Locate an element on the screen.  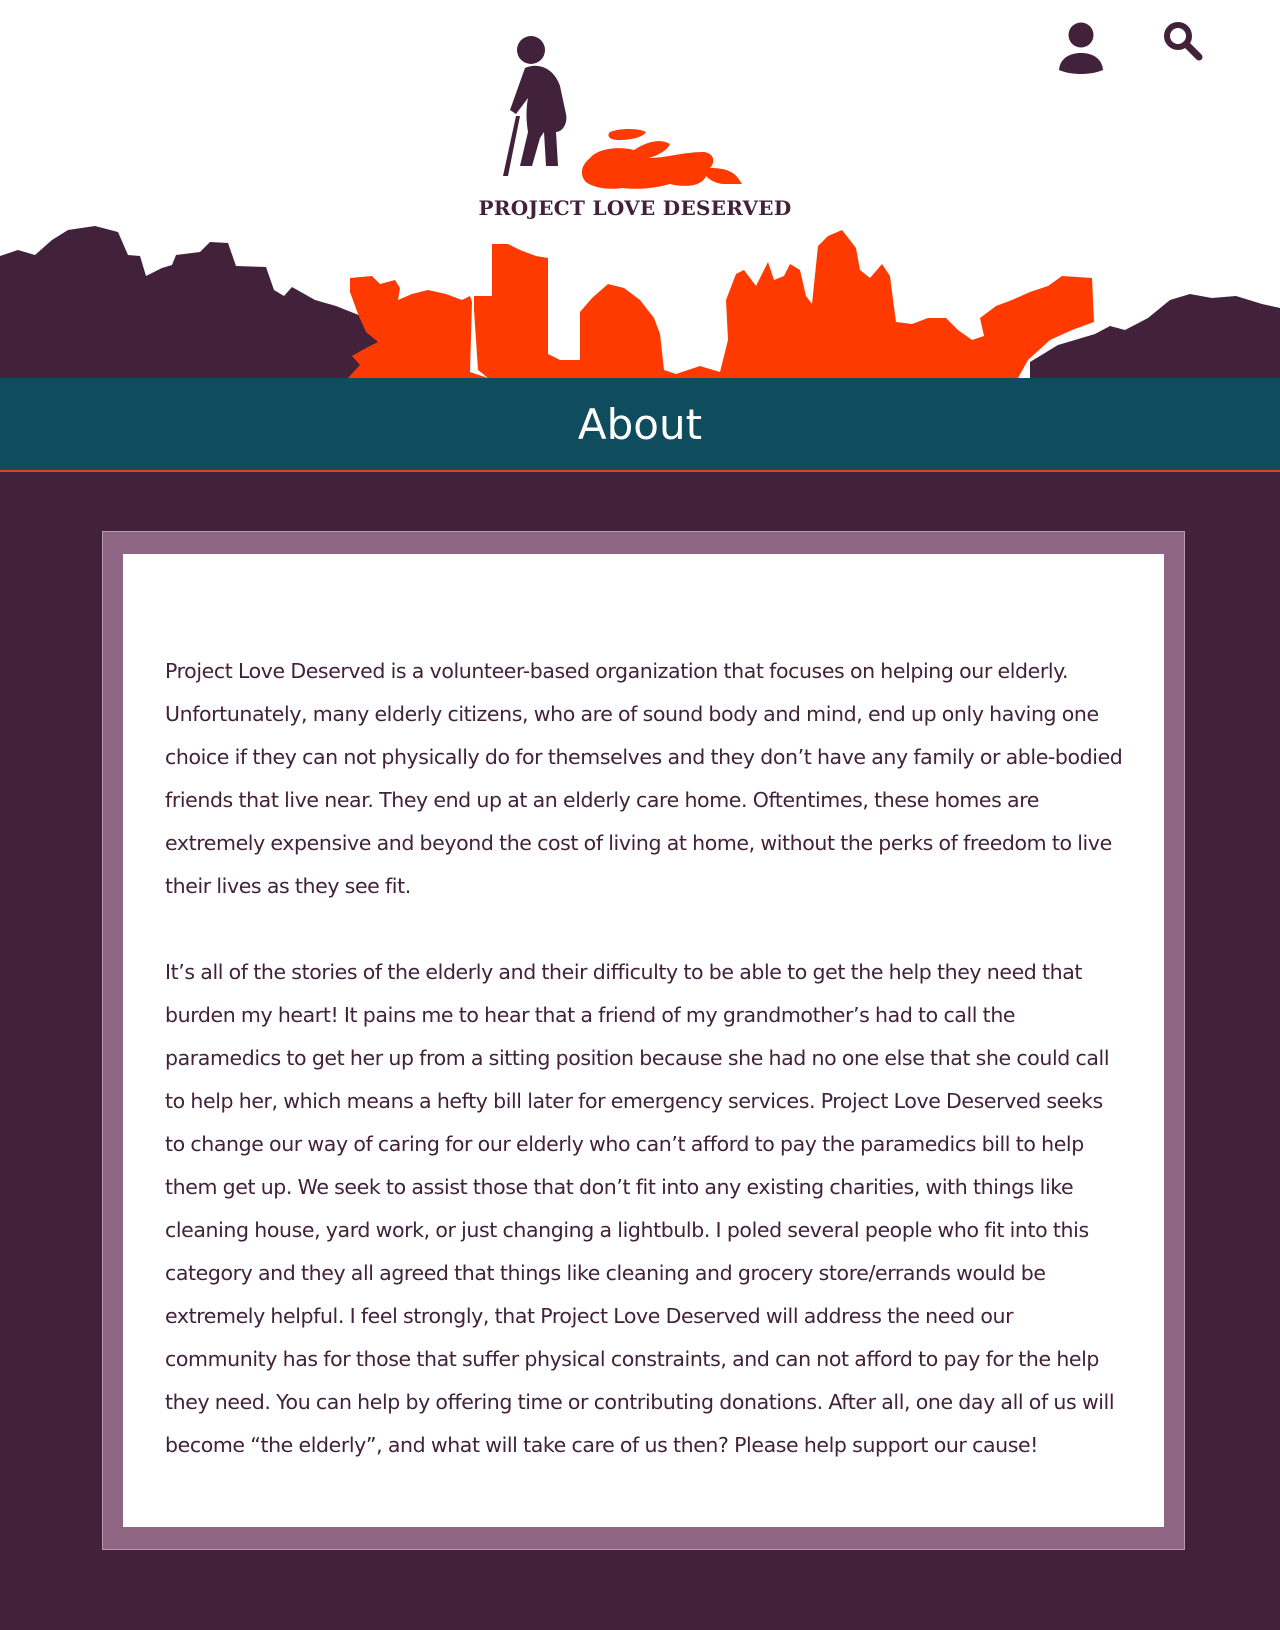
user-icon is located at coordinates (1081, 48).